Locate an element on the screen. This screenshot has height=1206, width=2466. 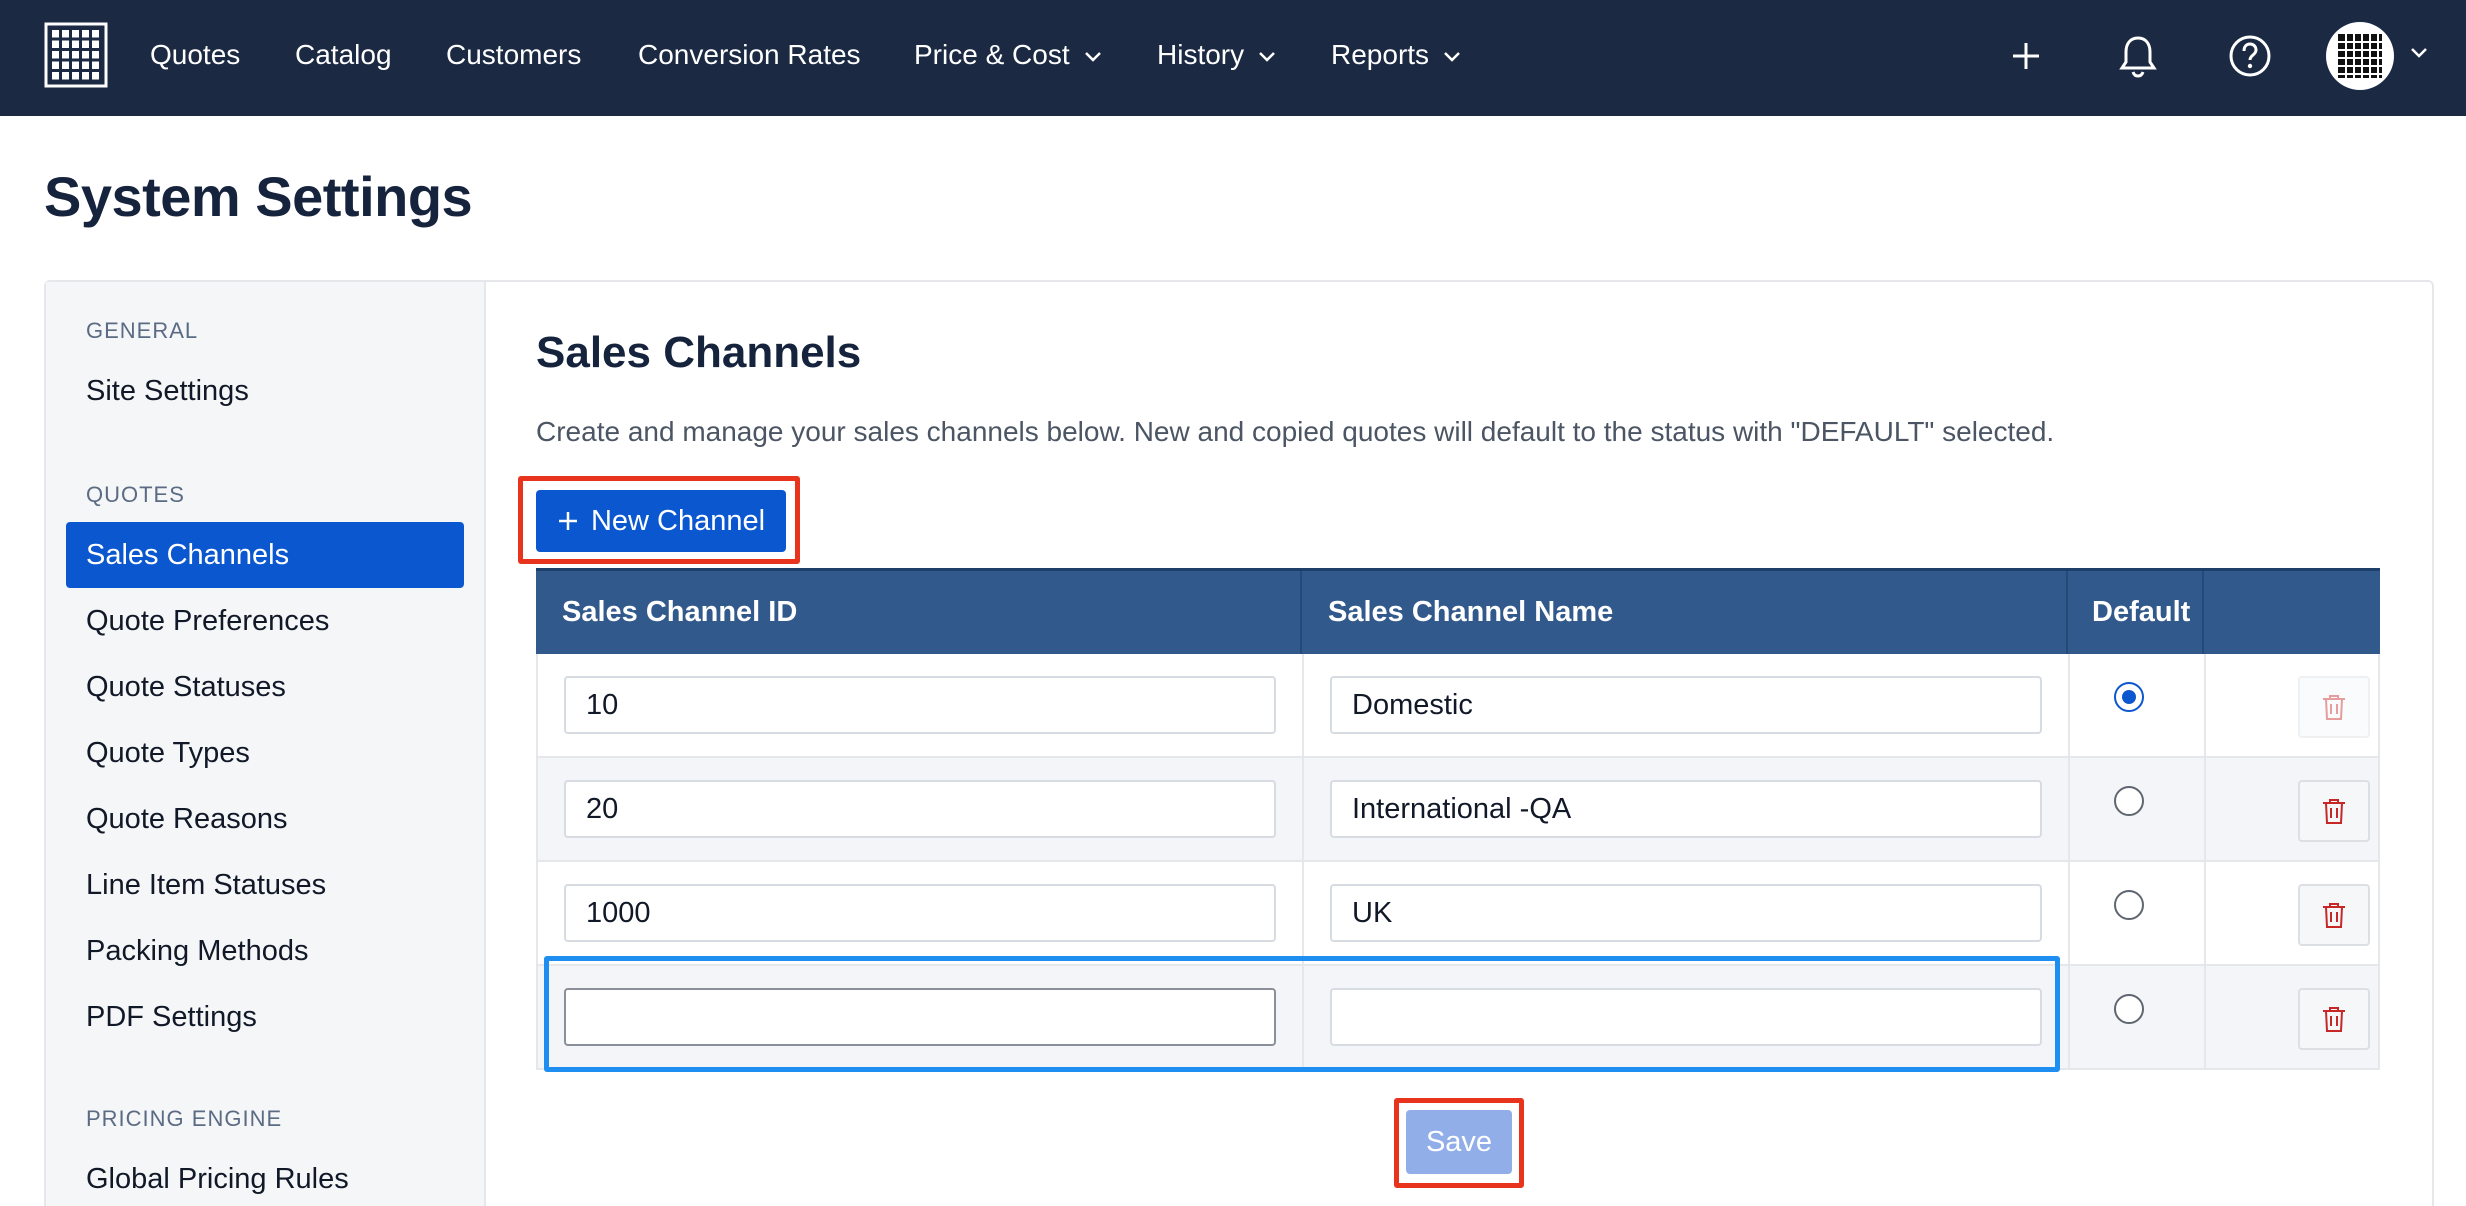
channel-id-input: 1000 is located at coordinates (920, 913).